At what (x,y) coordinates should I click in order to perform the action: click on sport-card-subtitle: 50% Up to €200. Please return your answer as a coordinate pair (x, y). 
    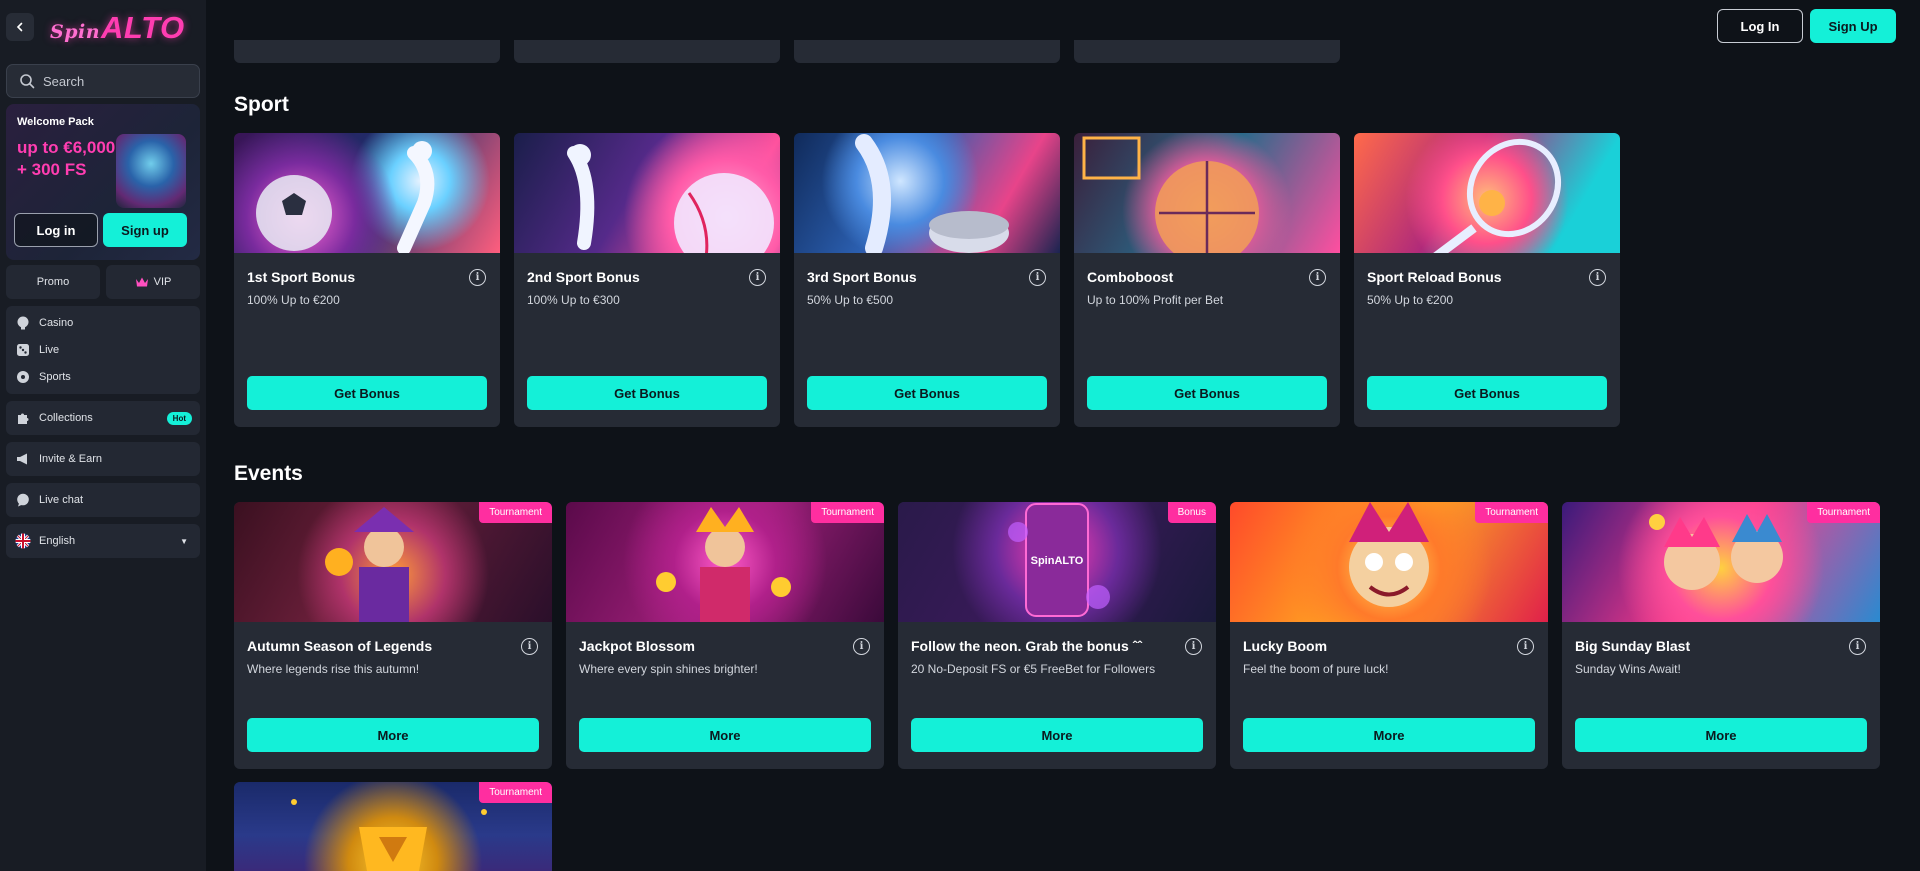
    Looking at the image, I should click on (1410, 300).